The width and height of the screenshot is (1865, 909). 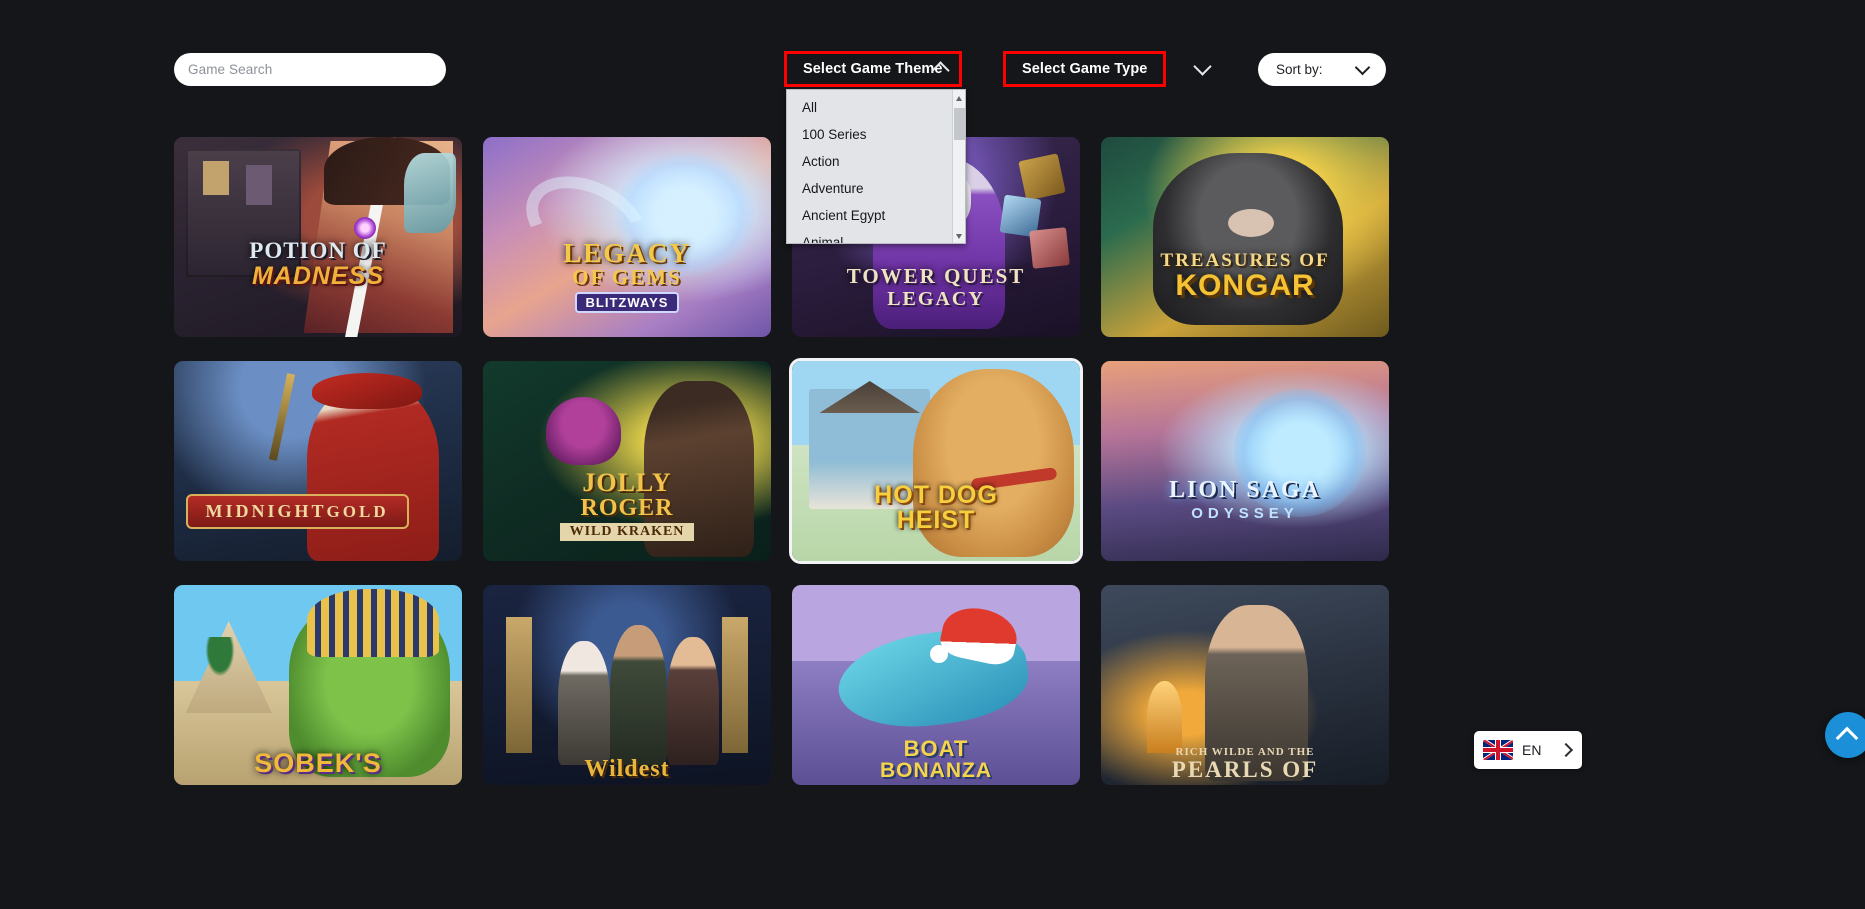 What do you see at coordinates (876, 215) in the screenshot?
I see `dropdown-option: Ancient Egypt` at bounding box center [876, 215].